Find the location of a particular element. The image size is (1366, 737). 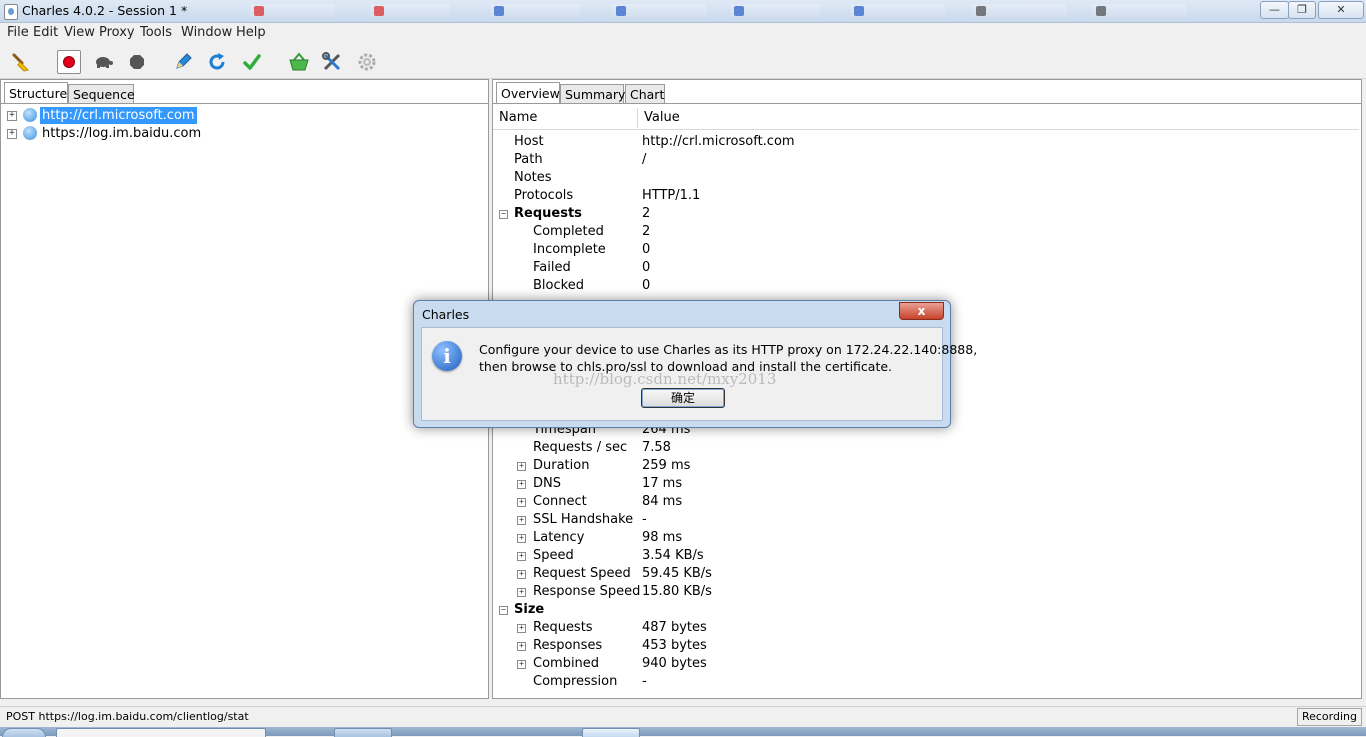

column-header-name: Name is located at coordinates (568, 118).